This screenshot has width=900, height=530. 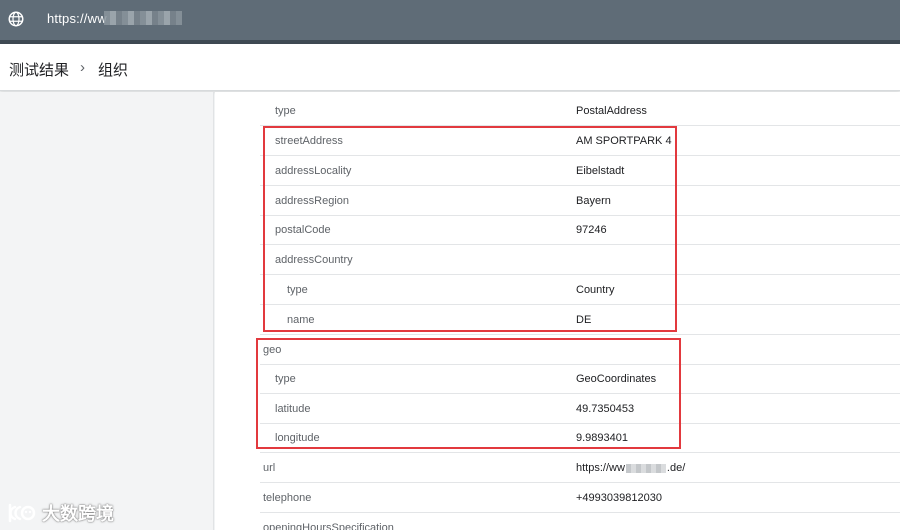 I want to click on globe-icon, so click(x=16, y=19).